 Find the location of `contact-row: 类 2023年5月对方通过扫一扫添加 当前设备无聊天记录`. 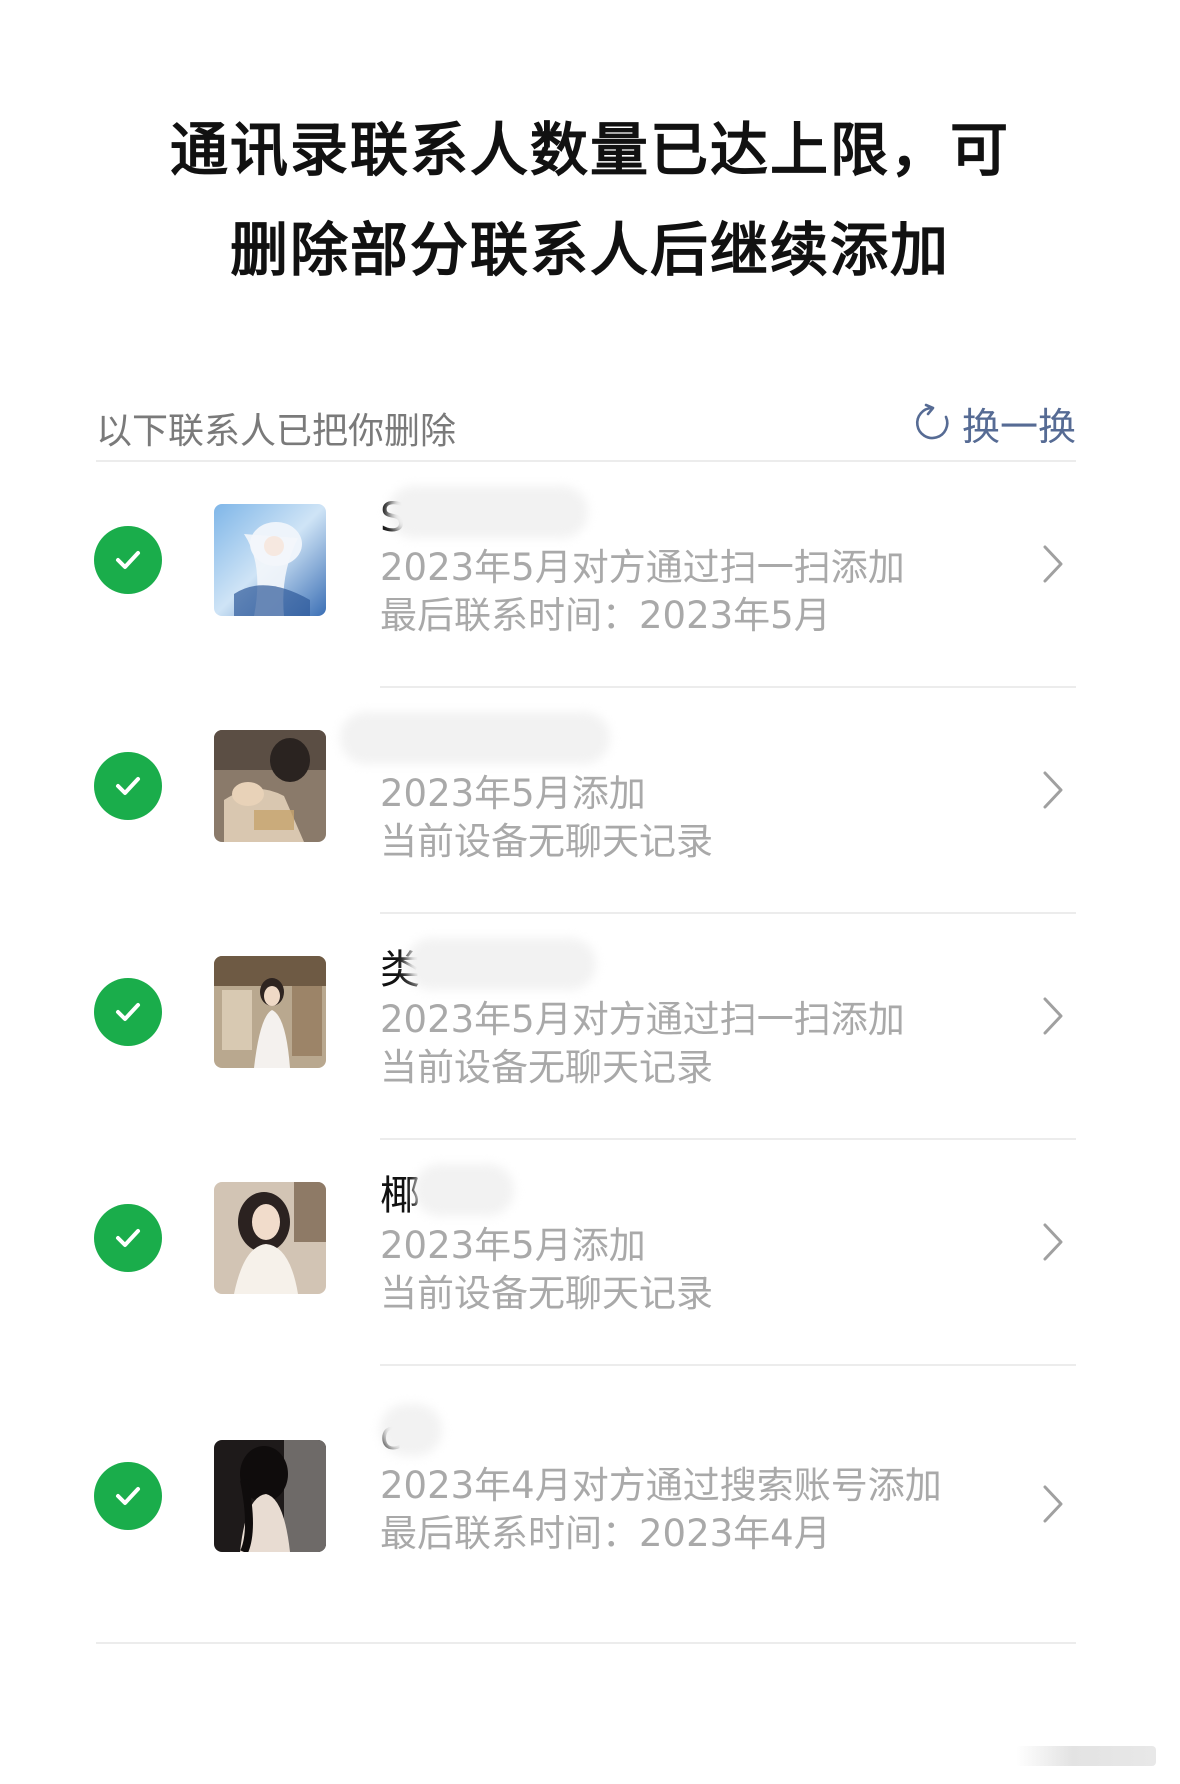

contact-row: 类 2023年5月对方通过扫一扫添加 当前设备无聊天记录 is located at coordinates (590, 1027).